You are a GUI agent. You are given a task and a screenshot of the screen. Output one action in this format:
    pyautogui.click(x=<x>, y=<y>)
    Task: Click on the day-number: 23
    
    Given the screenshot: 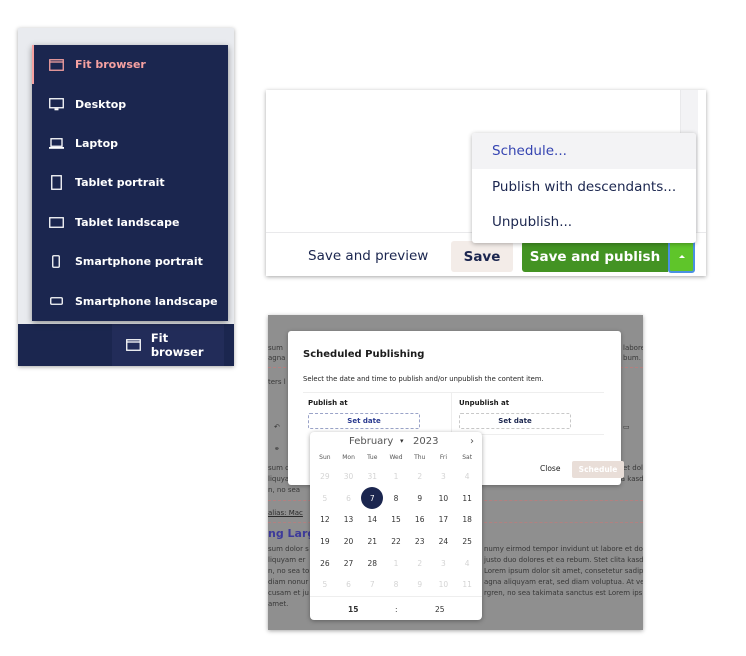 What is the action you would take?
    pyautogui.click(x=419, y=542)
    